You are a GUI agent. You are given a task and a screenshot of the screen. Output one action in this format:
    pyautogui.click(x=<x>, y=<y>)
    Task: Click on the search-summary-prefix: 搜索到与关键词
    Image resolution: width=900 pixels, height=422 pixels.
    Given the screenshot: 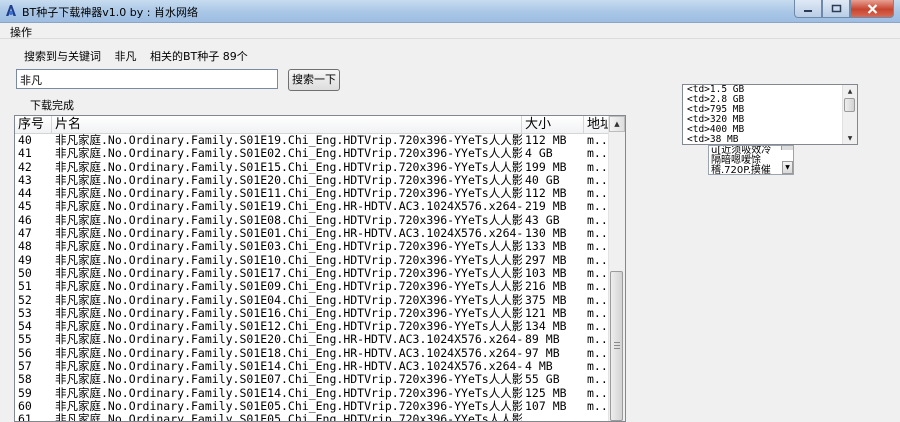 What is the action you would take?
    pyautogui.click(x=62, y=56)
    